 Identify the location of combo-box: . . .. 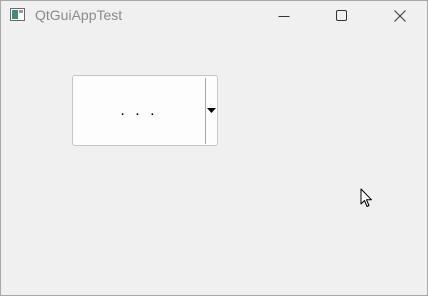
(145, 110).